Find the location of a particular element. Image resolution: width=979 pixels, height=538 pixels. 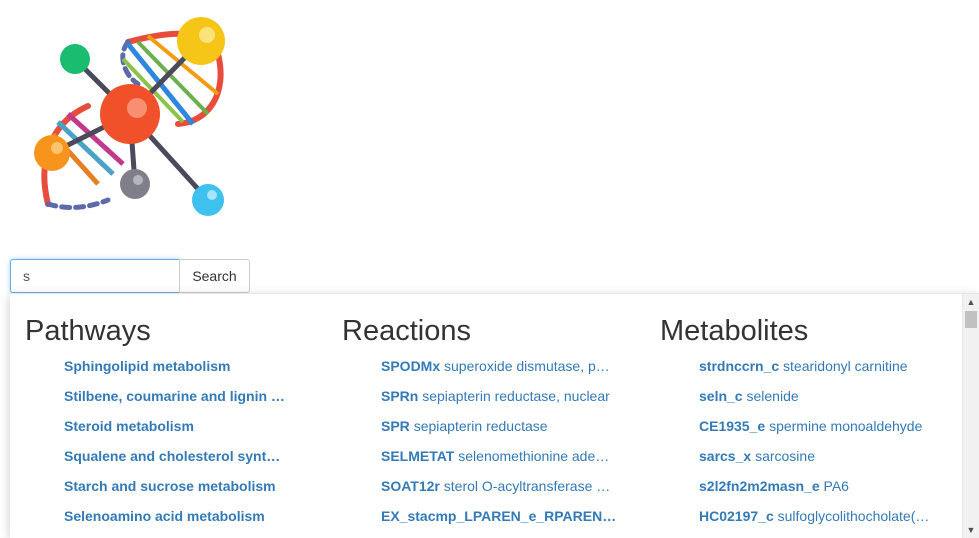

dropdown-scrollbar: ▲ ▼ is located at coordinates (970, 416).